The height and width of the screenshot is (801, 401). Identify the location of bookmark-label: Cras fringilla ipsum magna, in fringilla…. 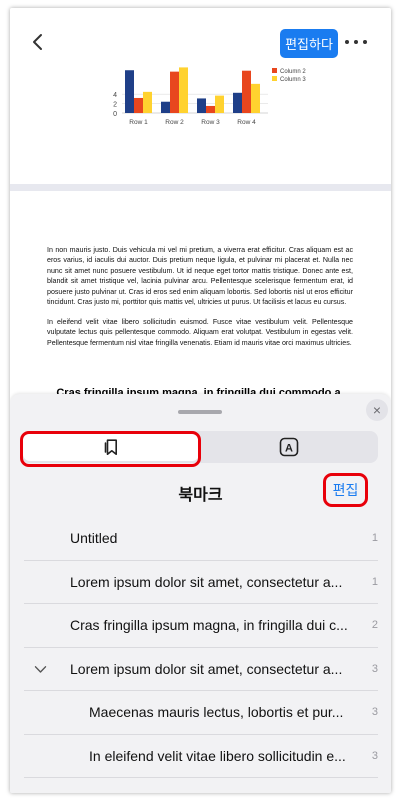
(209, 625).